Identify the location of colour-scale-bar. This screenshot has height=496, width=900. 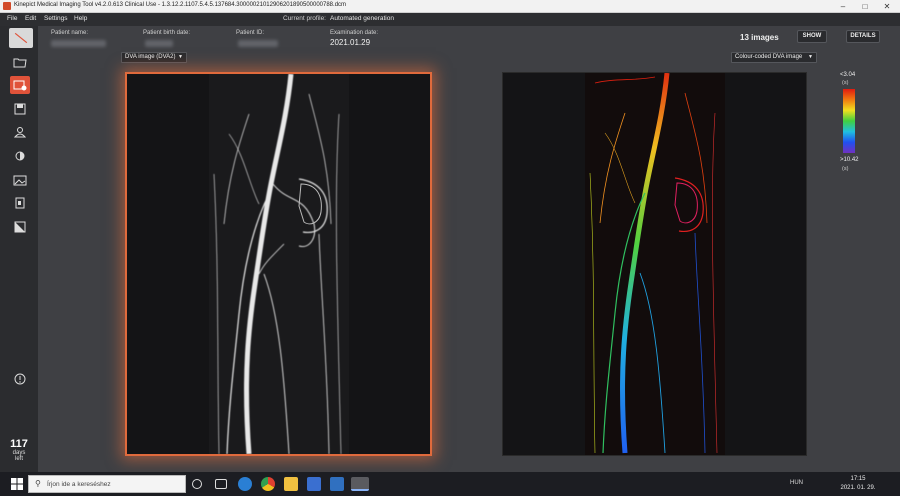
(849, 121).